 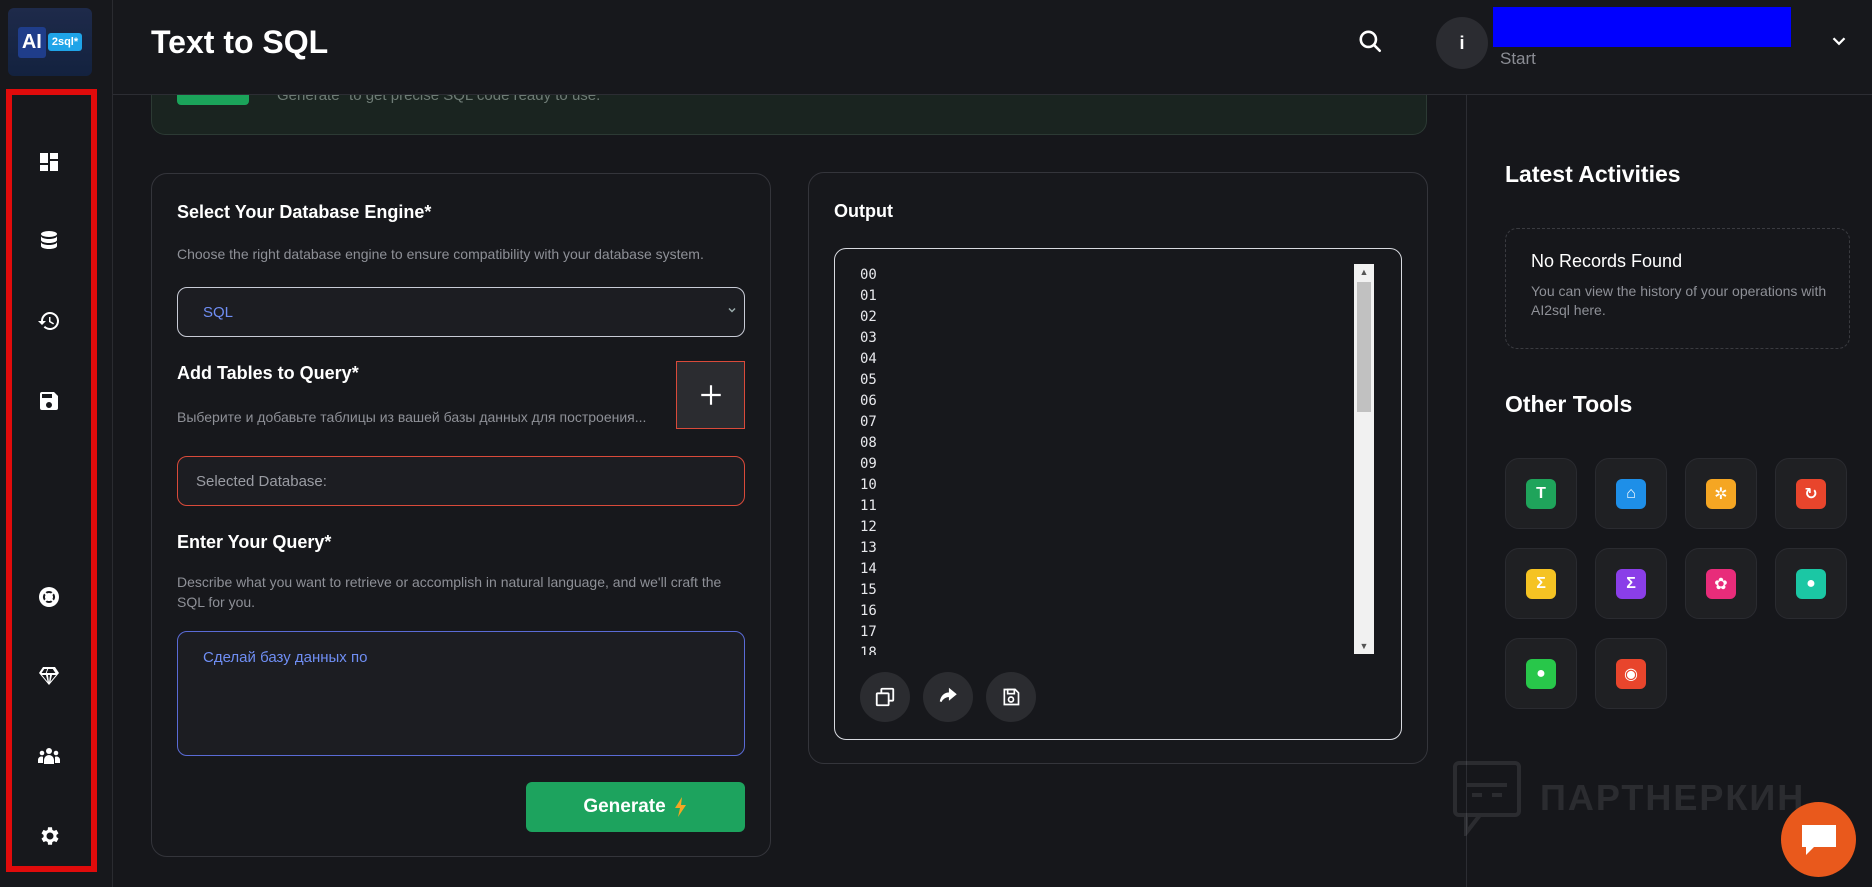 I want to click on line-number: 02, so click(x=868, y=317).